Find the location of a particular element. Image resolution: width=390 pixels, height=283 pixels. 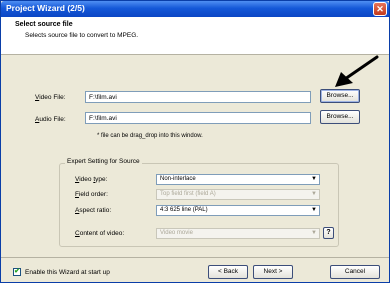

aspect-ratio-select: 4:3 625 line (PAL) ▼ is located at coordinates (238, 210).